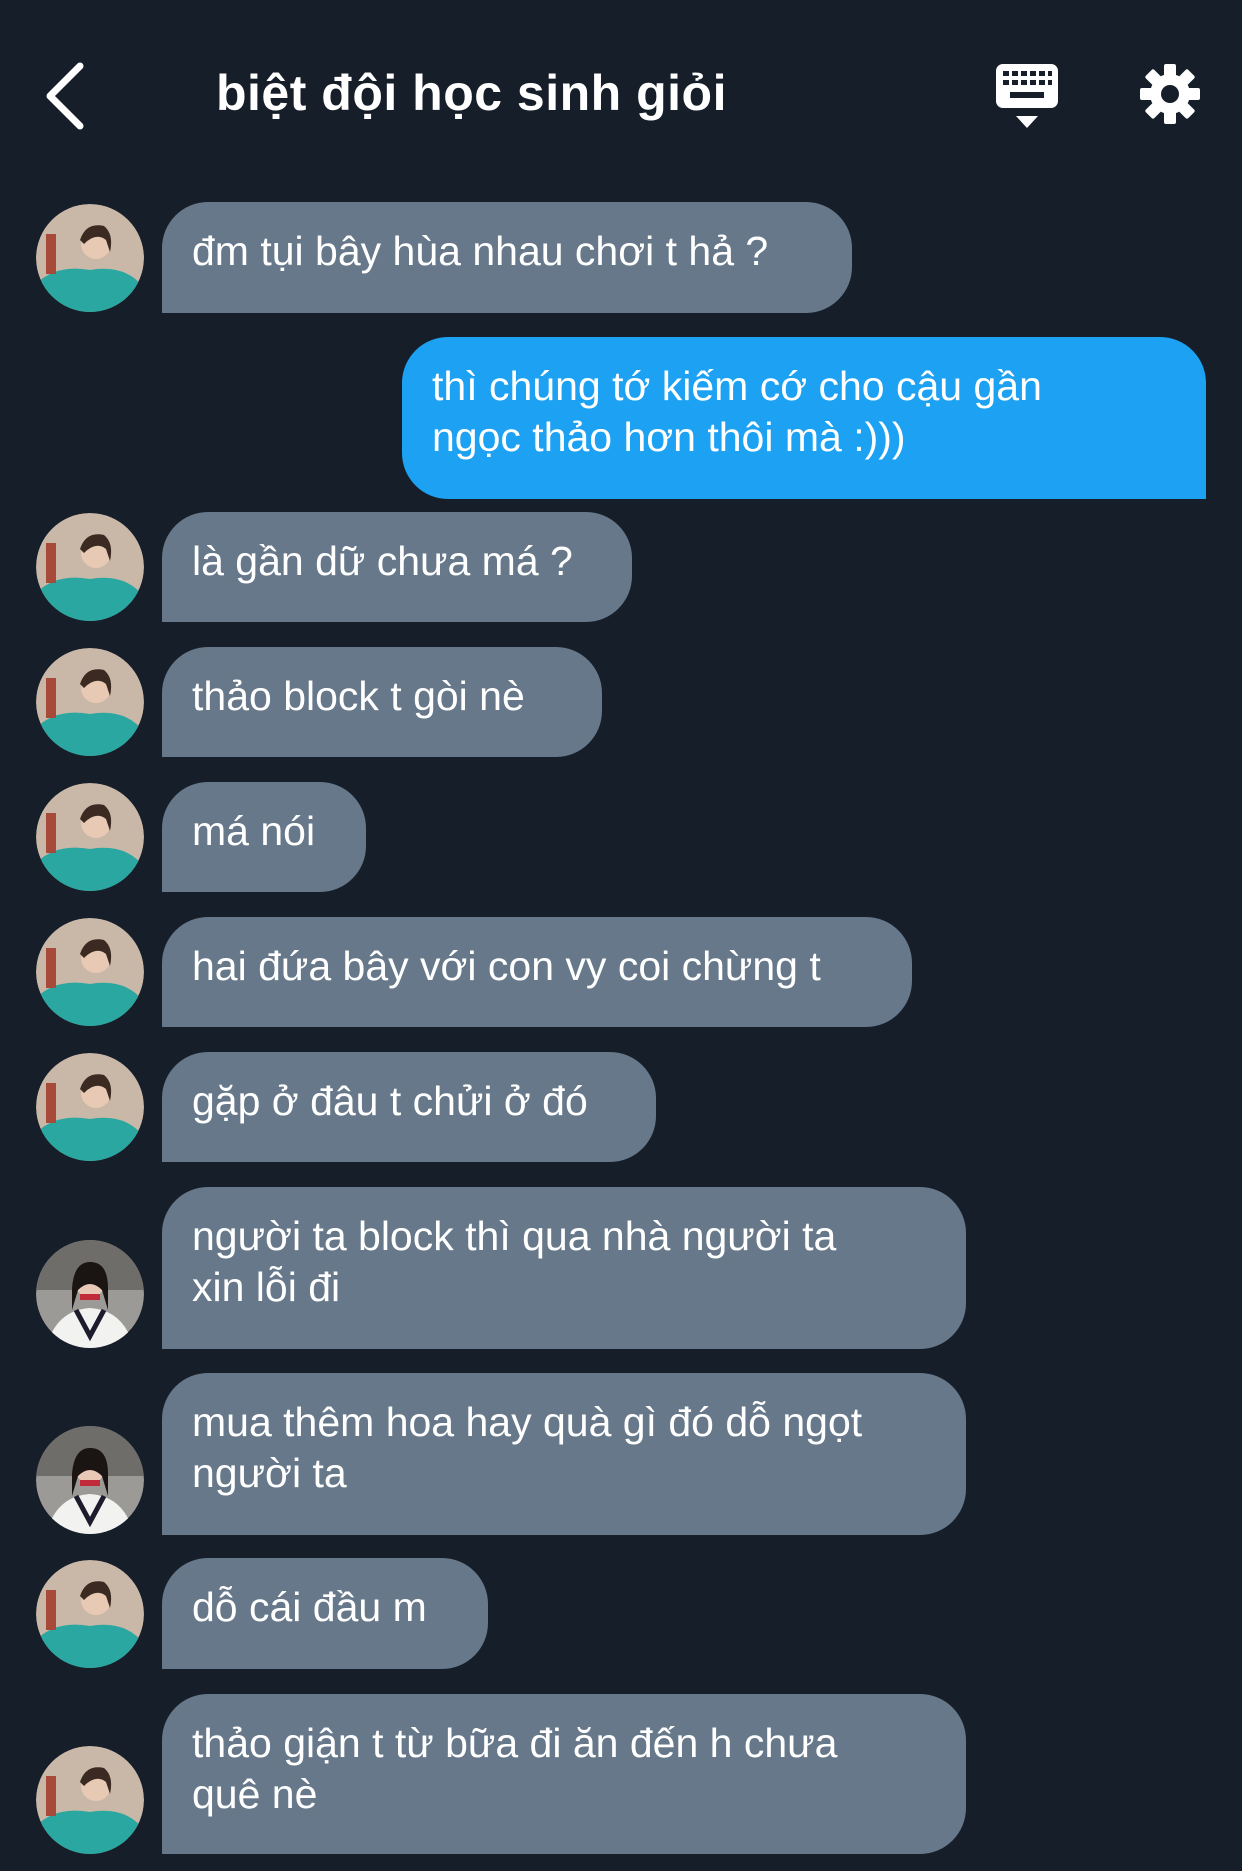 This screenshot has height=1871, width=1242. I want to click on message-bubble-incoming: hai đứa bây với con vy coi chừng t, so click(537, 972).